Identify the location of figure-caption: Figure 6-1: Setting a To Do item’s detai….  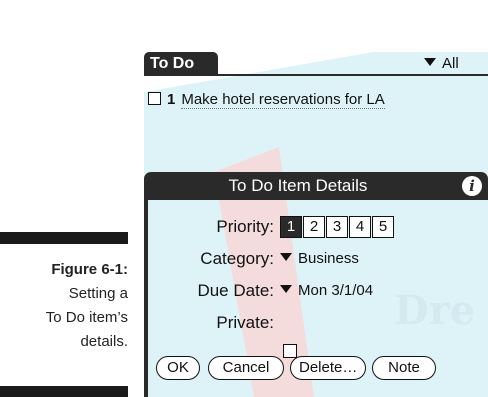
(64, 306).